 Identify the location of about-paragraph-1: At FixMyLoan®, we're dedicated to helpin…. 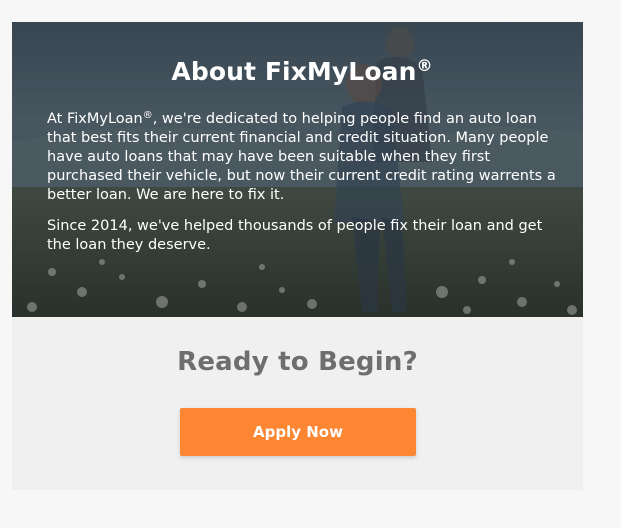
(302, 157).